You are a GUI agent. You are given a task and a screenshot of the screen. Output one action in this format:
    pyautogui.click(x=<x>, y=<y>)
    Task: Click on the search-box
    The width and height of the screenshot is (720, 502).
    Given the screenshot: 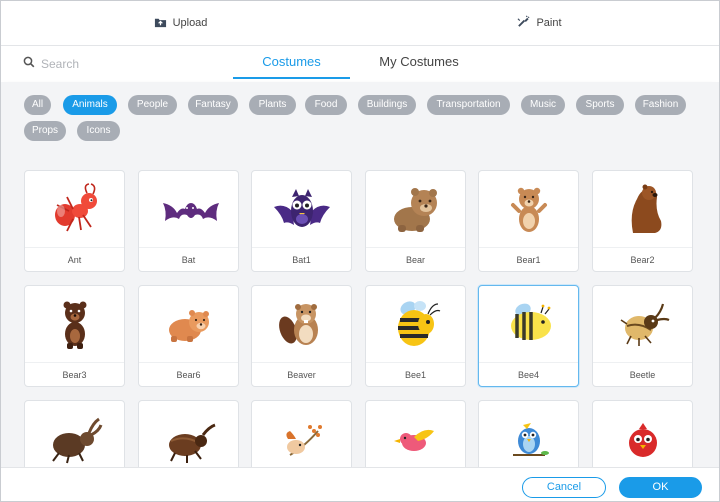 What is the action you would take?
    pyautogui.click(x=102, y=63)
    